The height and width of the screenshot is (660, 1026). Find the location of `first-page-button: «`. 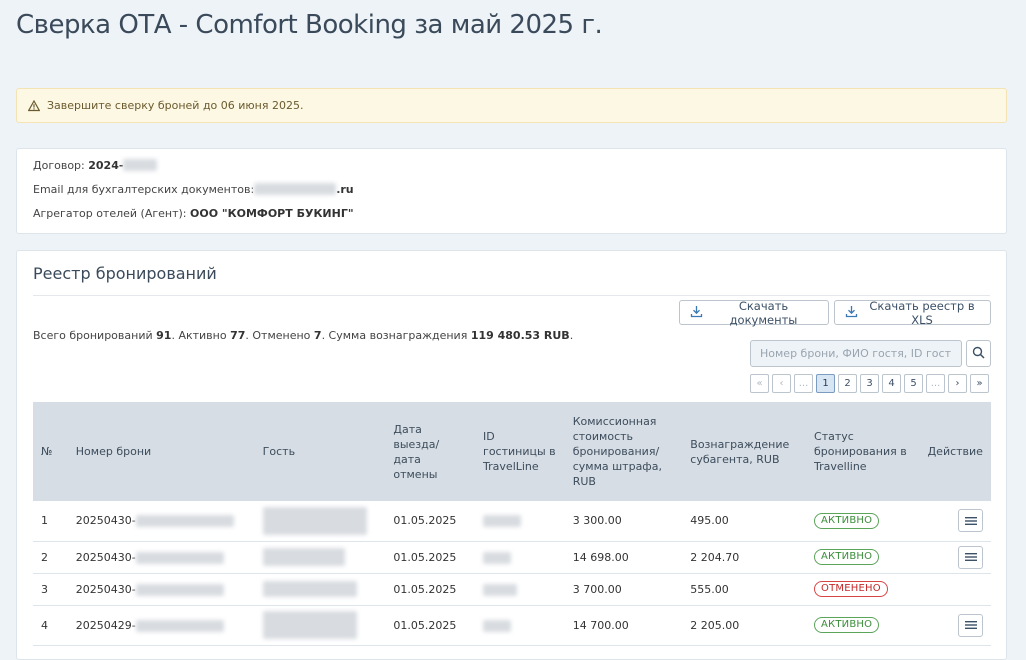

first-page-button: « is located at coordinates (759, 383).